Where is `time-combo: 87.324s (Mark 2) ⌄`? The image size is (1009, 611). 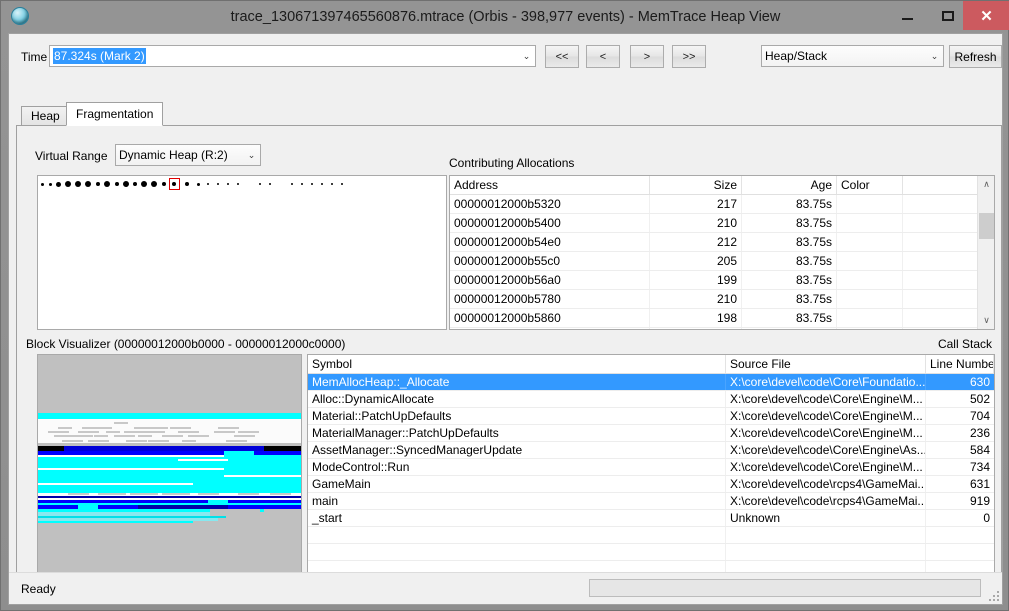 time-combo: 87.324s (Mark 2) ⌄ is located at coordinates (292, 56).